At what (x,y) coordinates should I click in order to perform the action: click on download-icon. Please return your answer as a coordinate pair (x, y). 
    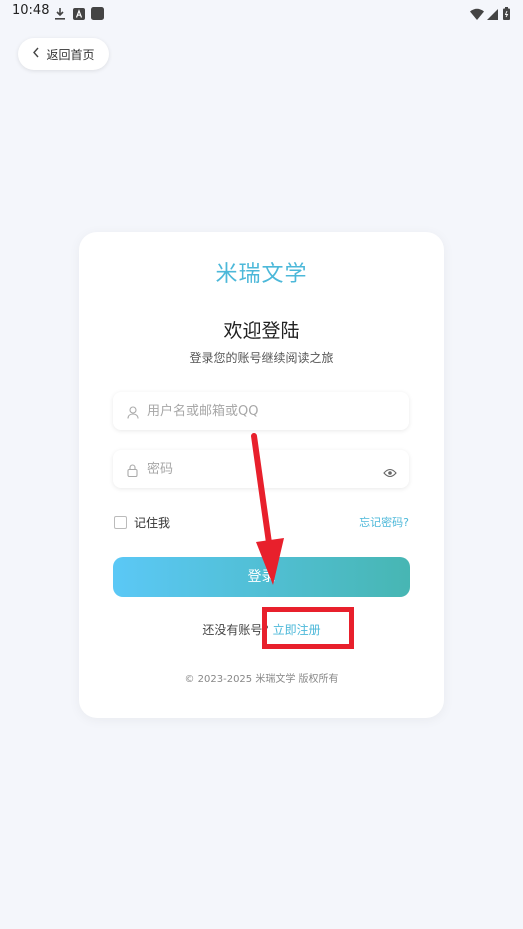
    Looking at the image, I should click on (60, 14).